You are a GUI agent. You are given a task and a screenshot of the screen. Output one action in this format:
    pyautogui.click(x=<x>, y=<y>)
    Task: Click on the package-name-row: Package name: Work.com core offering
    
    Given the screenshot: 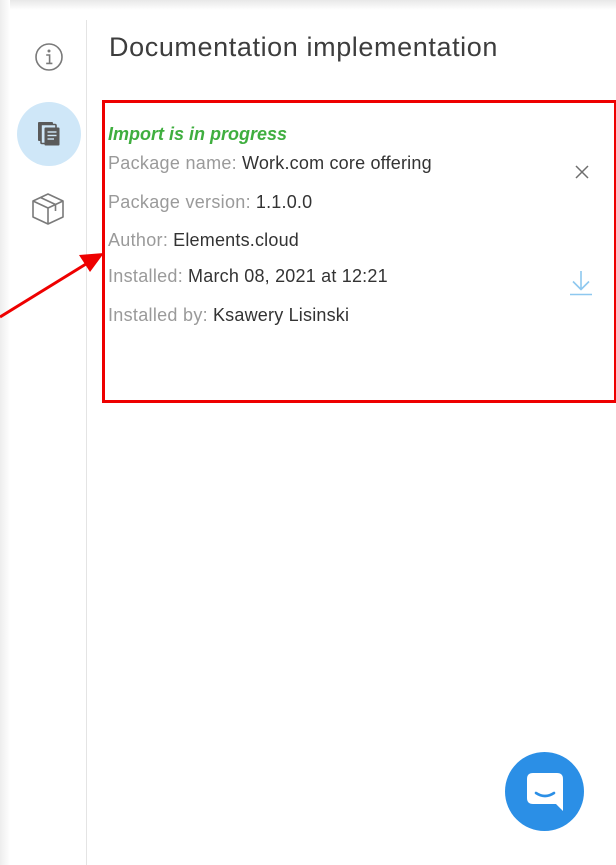 What is the action you would take?
    pyautogui.click(x=270, y=163)
    